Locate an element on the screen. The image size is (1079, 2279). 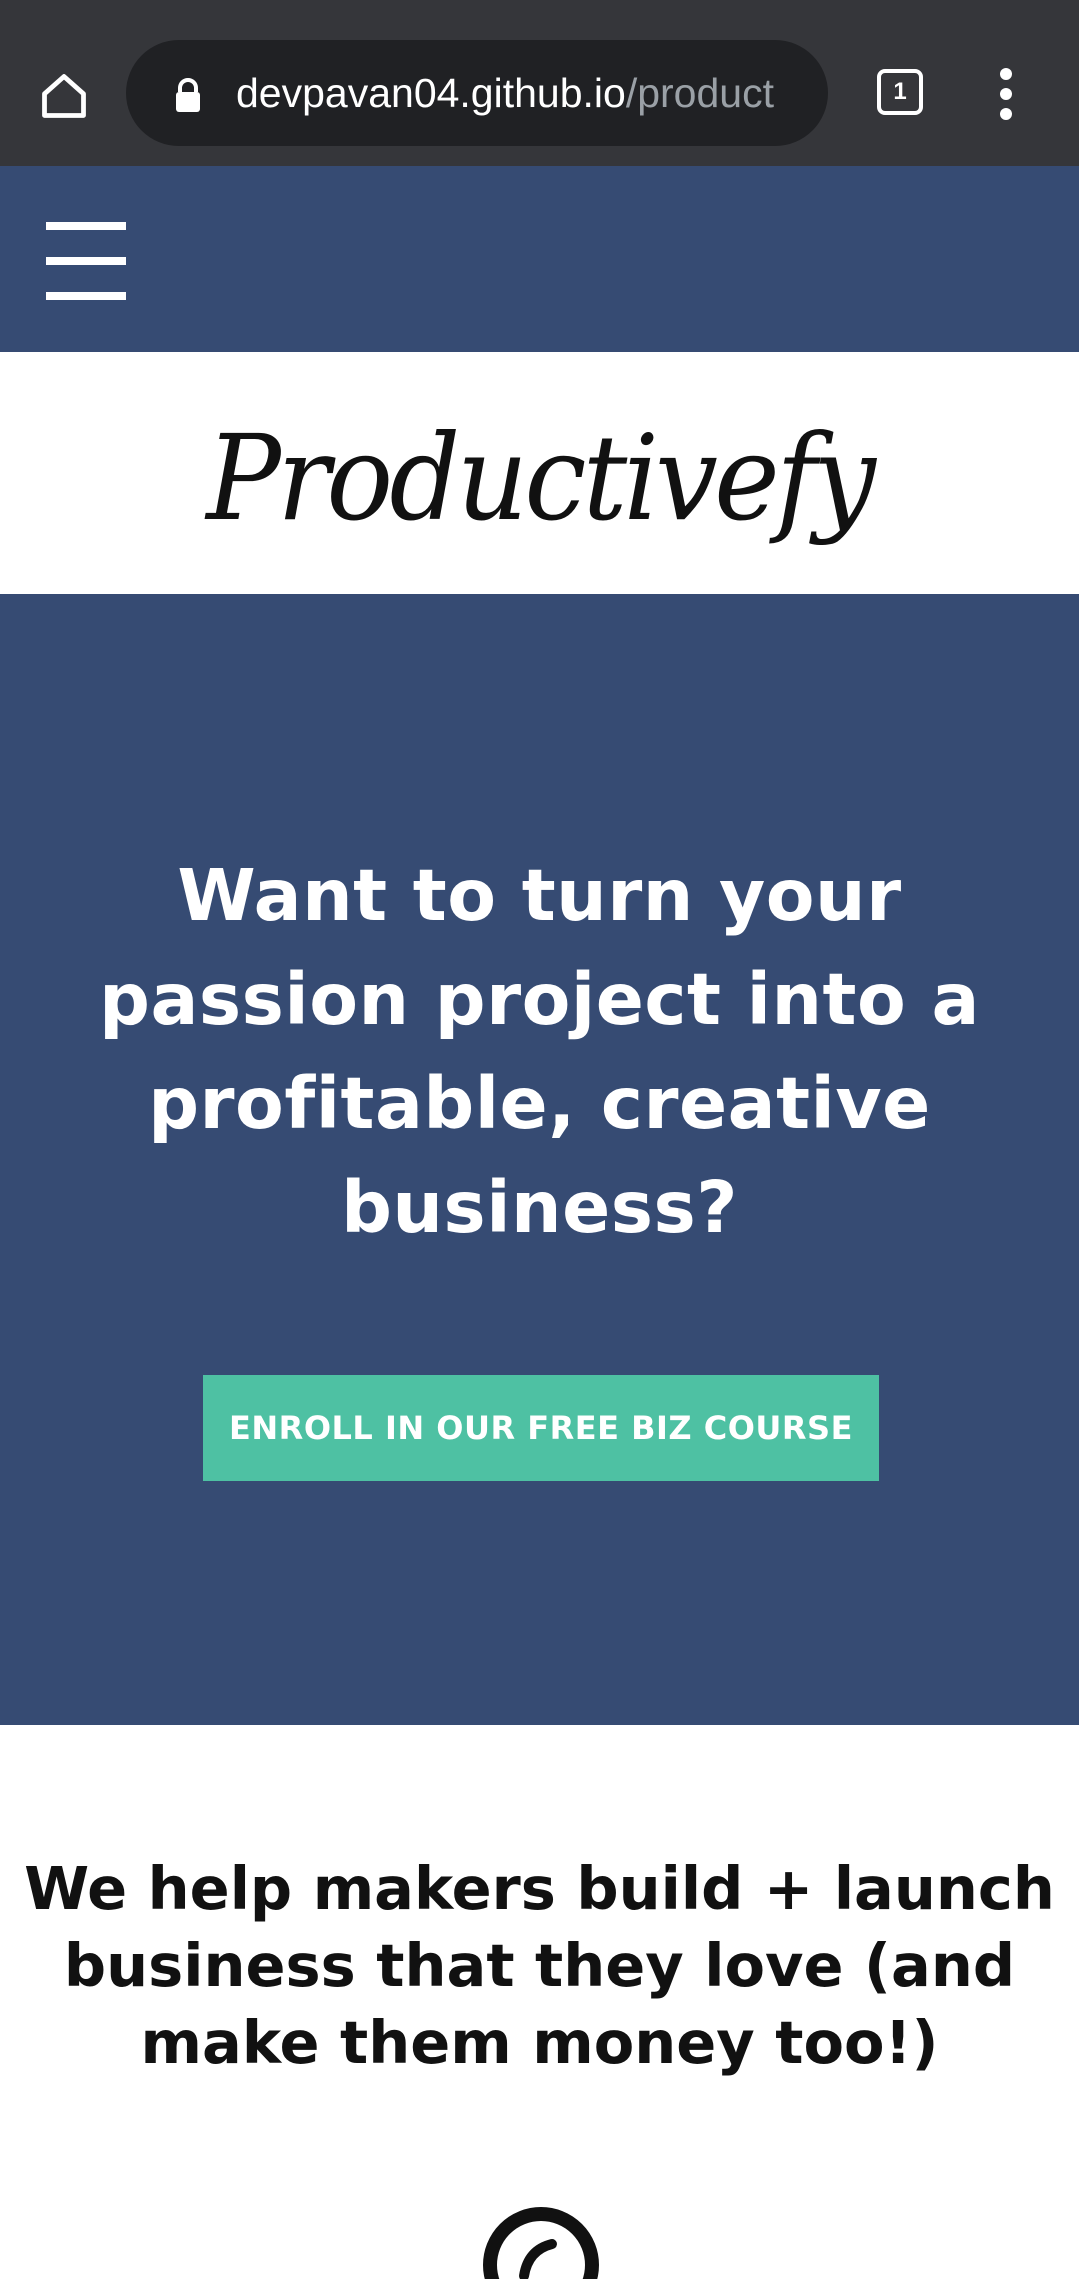
url-host: devpavan04.github.io is located at coordinates (431, 93).